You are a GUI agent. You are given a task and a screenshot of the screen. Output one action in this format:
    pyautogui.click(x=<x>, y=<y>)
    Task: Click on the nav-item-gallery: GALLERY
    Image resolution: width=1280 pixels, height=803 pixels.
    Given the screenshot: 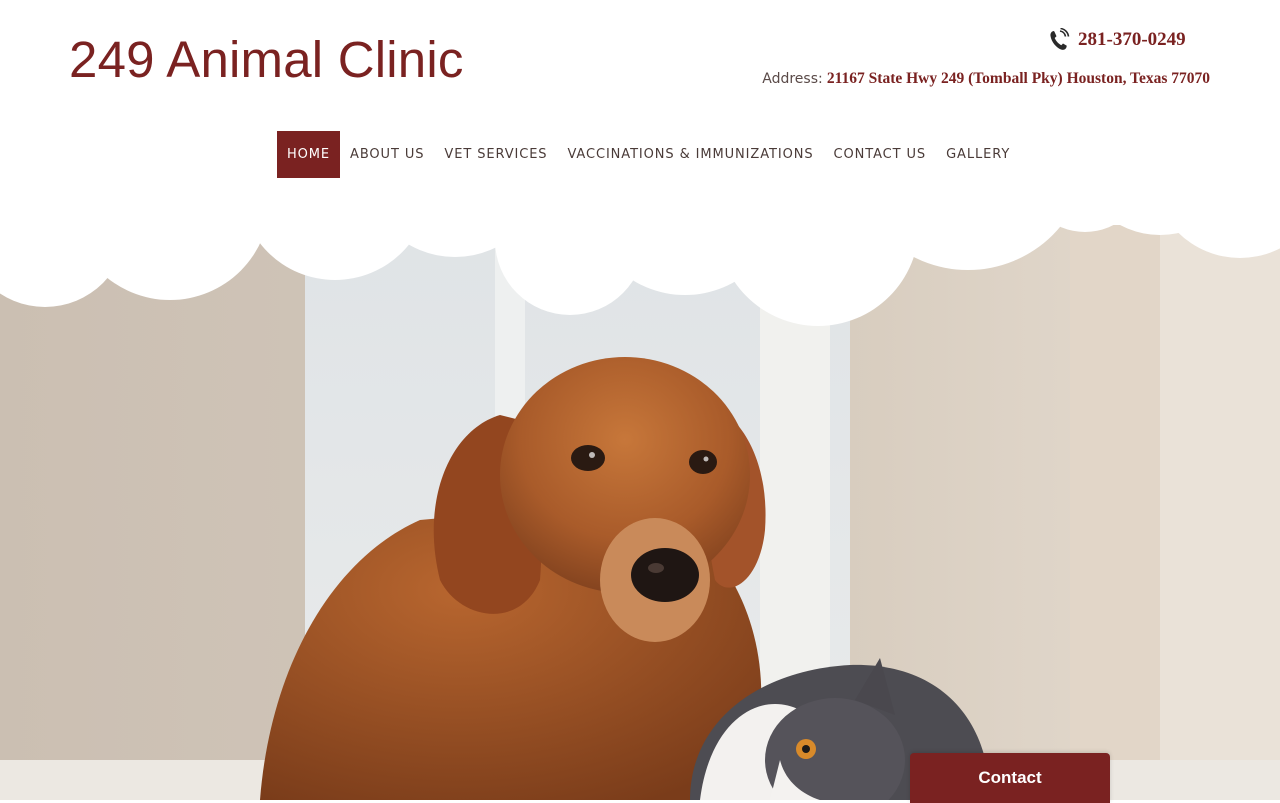 What is the action you would take?
    pyautogui.click(x=978, y=154)
    